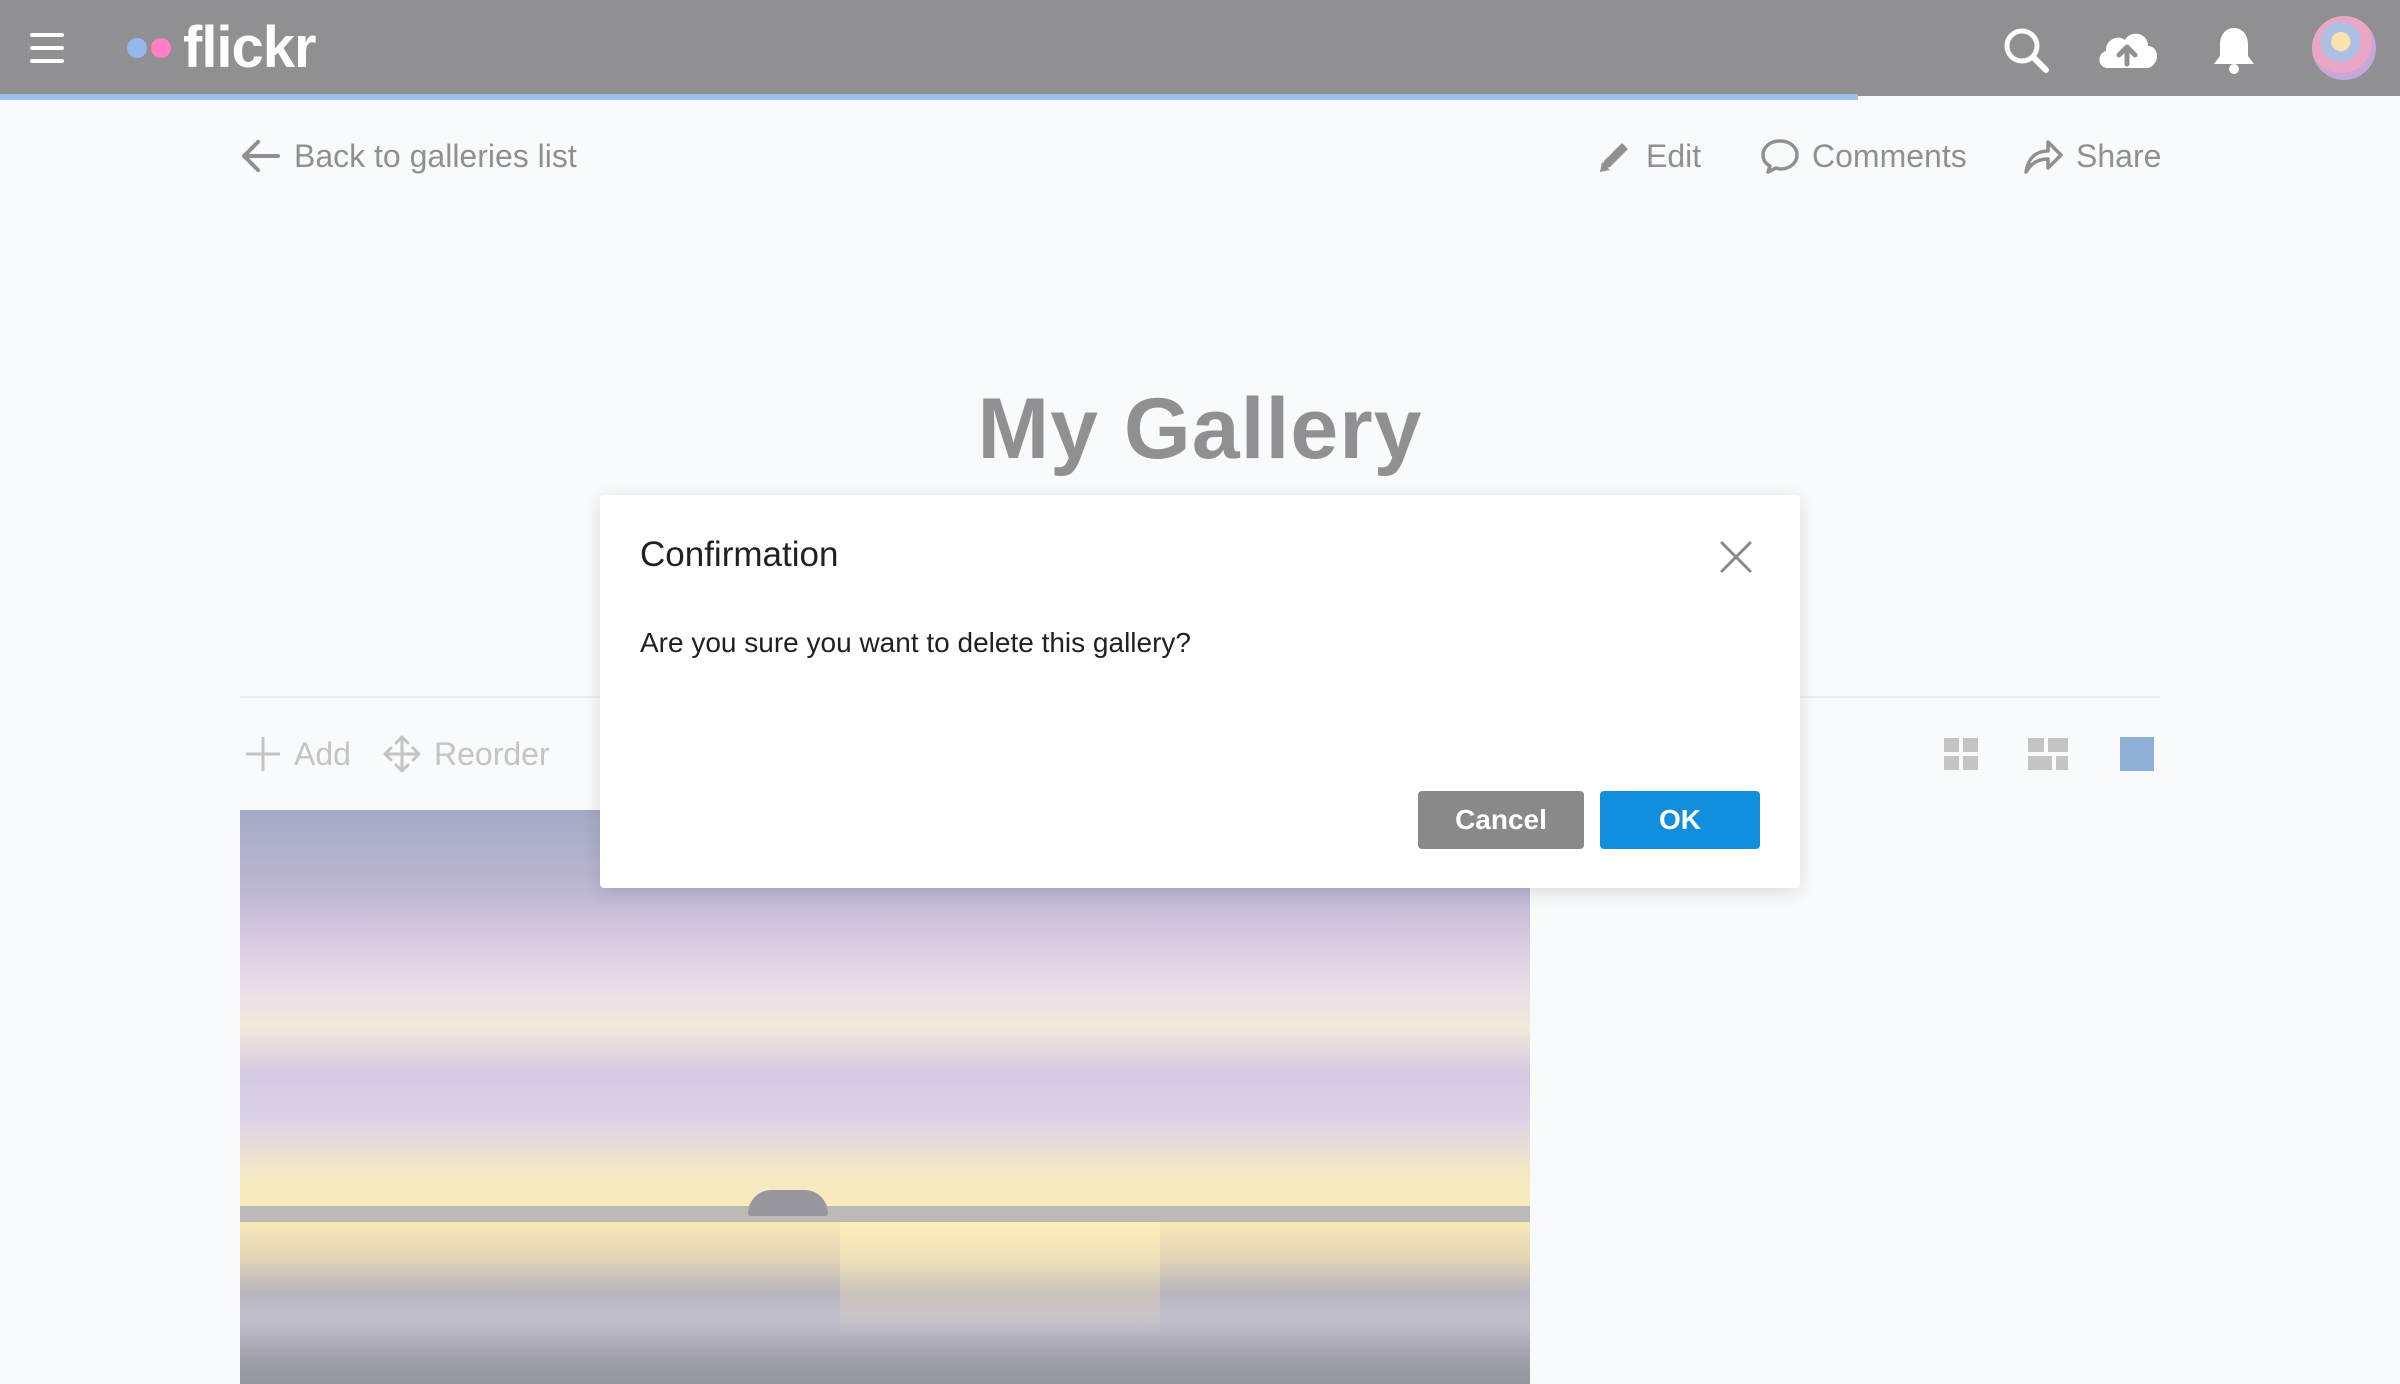  What do you see at coordinates (1501, 820) in the screenshot?
I see `cancel-button: Cancel` at bounding box center [1501, 820].